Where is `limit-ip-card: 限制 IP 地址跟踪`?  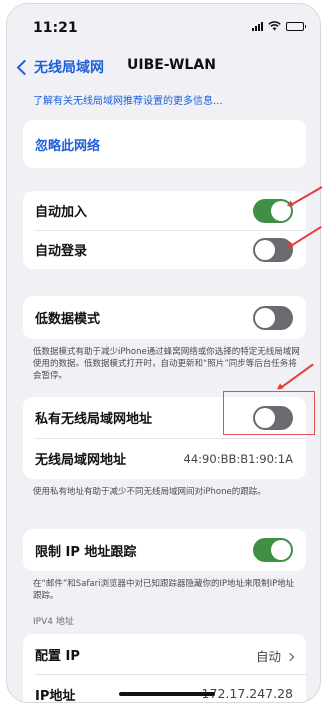 limit-ip-card: 限制 IP 地址跟踪 is located at coordinates (164, 550).